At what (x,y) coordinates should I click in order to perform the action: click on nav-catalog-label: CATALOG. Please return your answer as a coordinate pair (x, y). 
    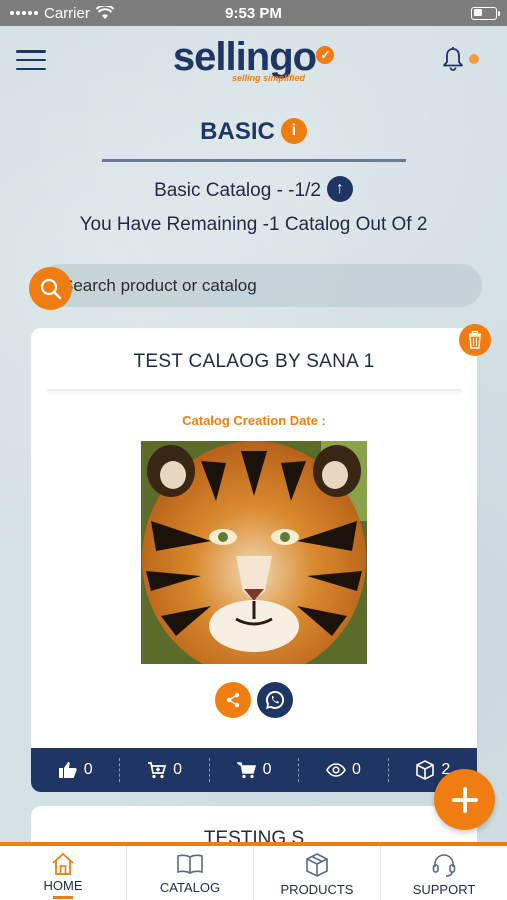
    Looking at the image, I should click on (190, 887).